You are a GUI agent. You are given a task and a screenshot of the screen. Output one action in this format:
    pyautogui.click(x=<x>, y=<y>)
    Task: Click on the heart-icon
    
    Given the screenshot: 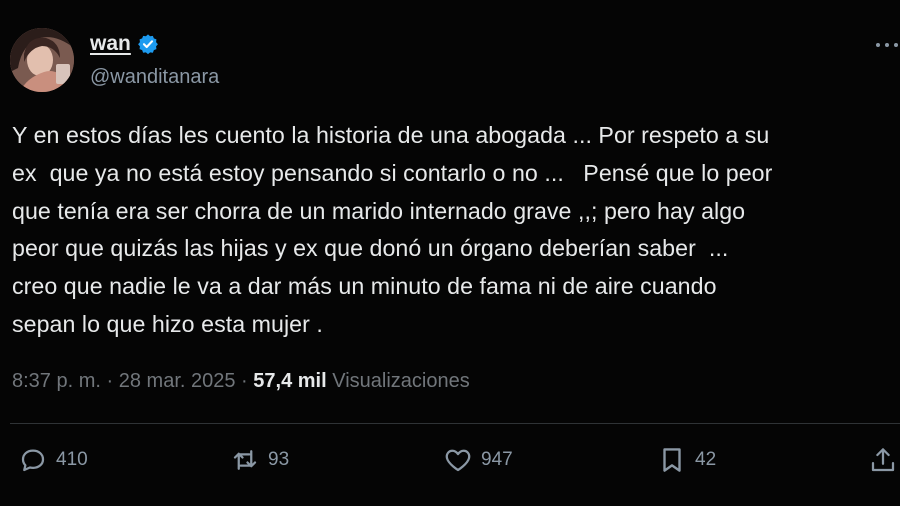 What is the action you would take?
    pyautogui.click(x=458, y=460)
    